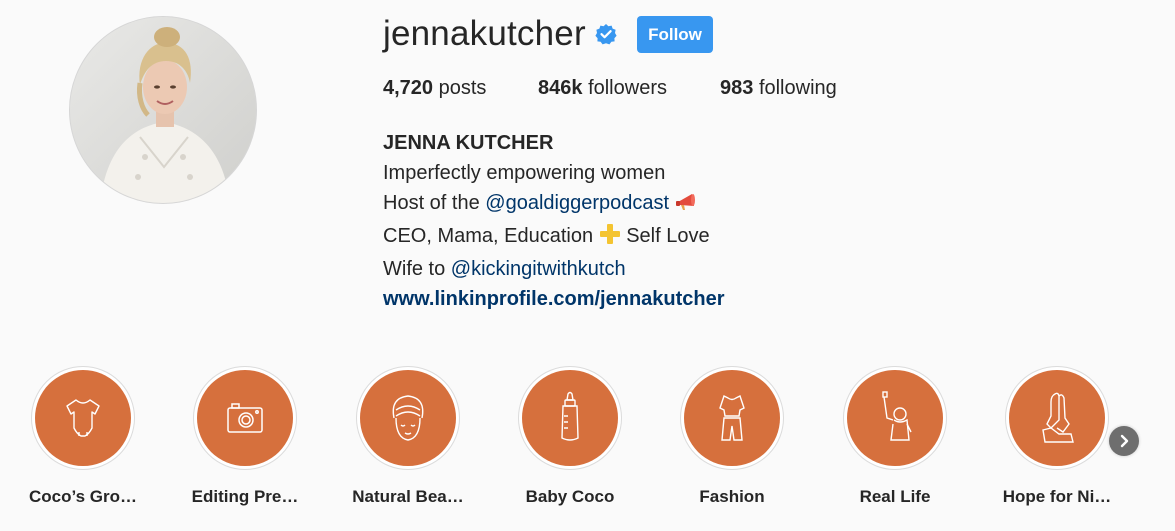  I want to click on followers-label: followers, so click(627, 88).